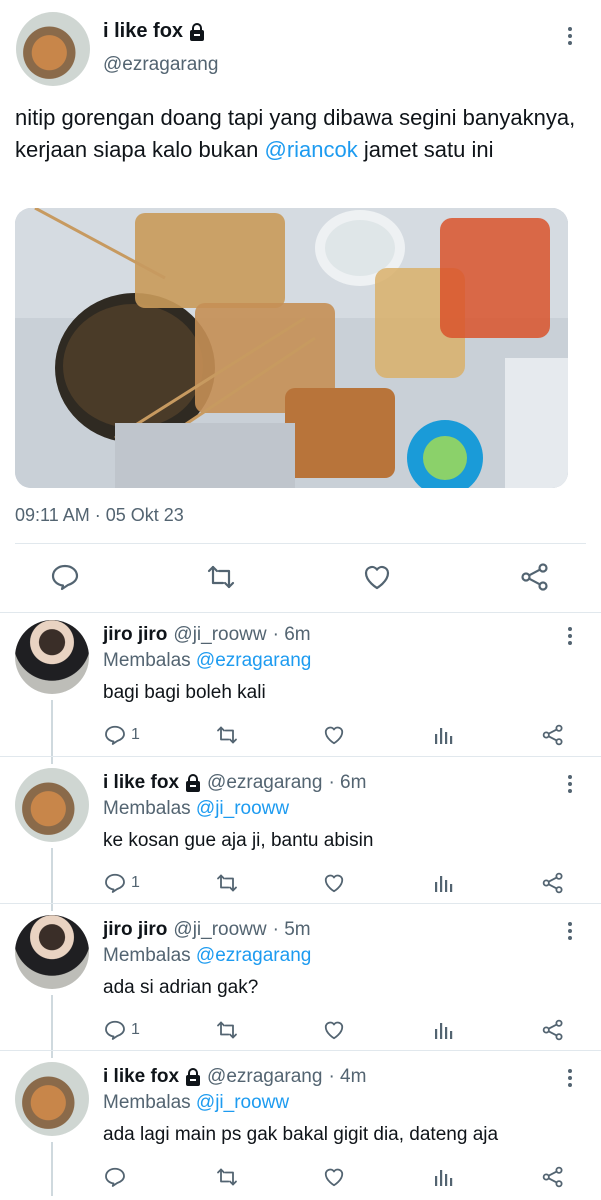 The height and width of the screenshot is (1200, 601). I want to click on reply-header: i like fox @ezragarang · 6m, so click(234, 783).